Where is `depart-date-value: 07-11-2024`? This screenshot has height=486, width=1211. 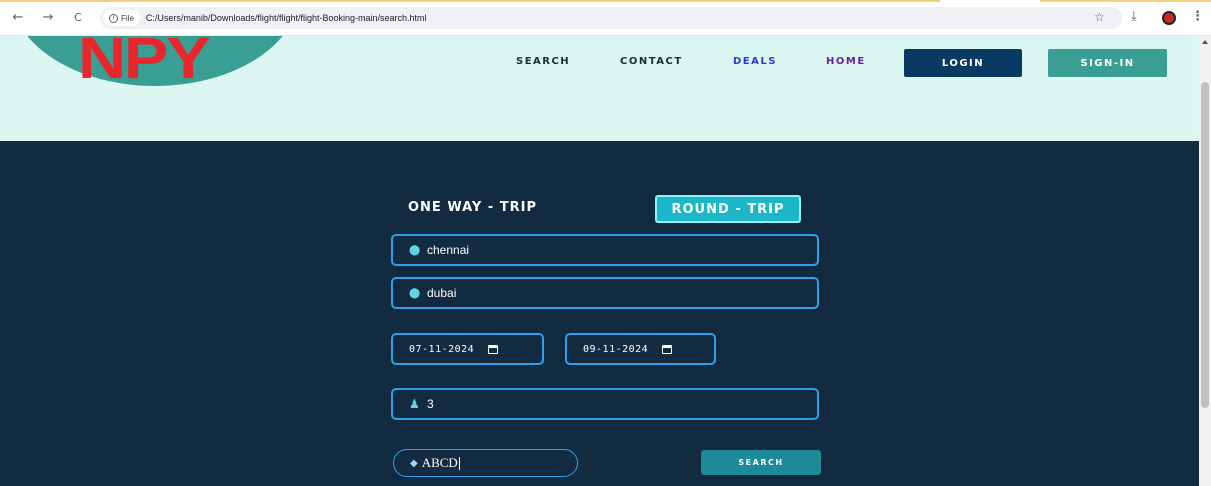 depart-date-value: 07-11-2024 is located at coordinates (442, 349).